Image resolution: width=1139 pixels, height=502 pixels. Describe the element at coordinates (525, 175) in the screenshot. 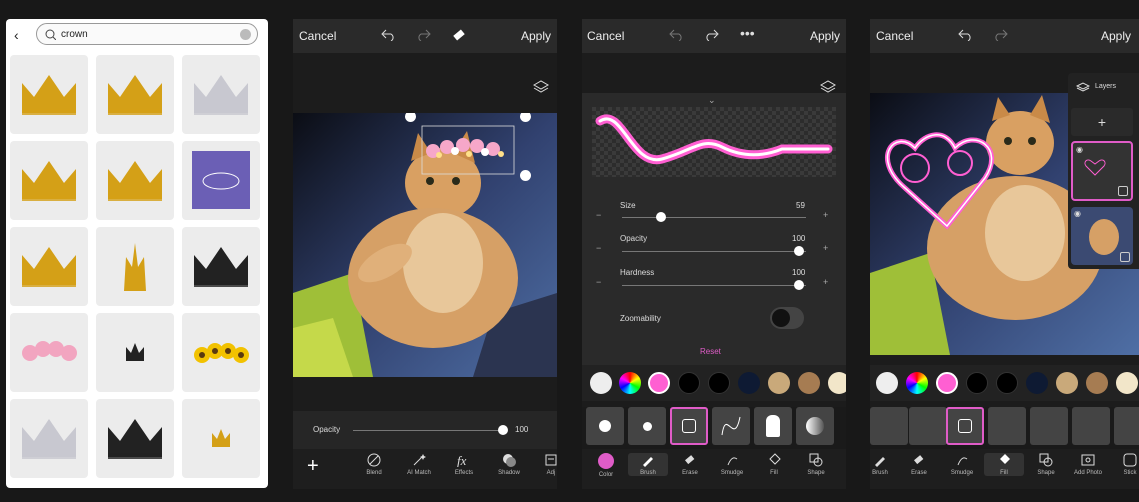

I see `scale-handle-icon` at that location.